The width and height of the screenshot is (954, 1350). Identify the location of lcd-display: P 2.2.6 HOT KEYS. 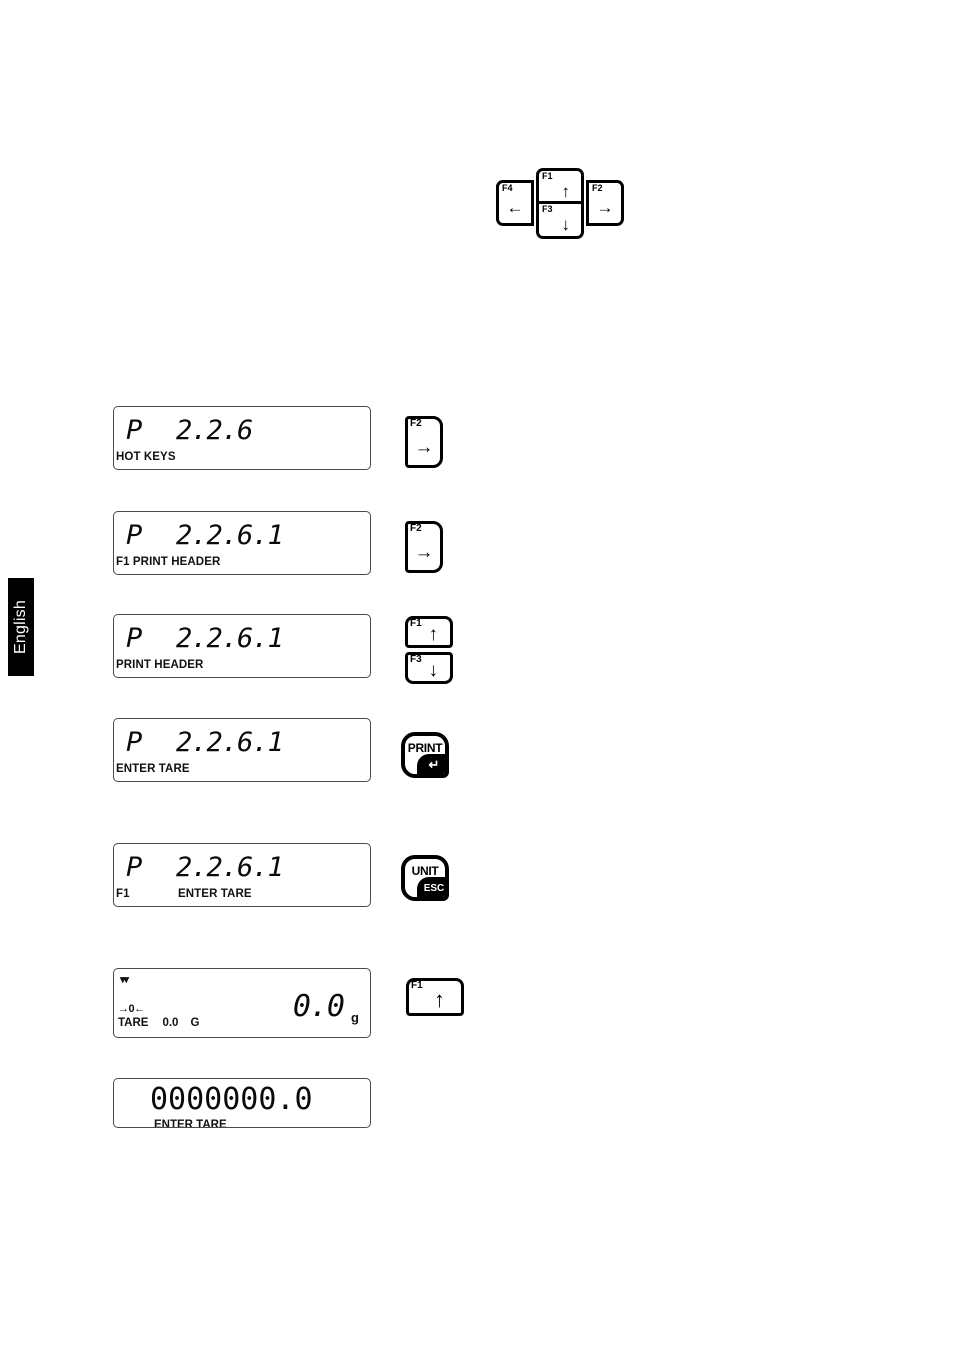
(242, 438).